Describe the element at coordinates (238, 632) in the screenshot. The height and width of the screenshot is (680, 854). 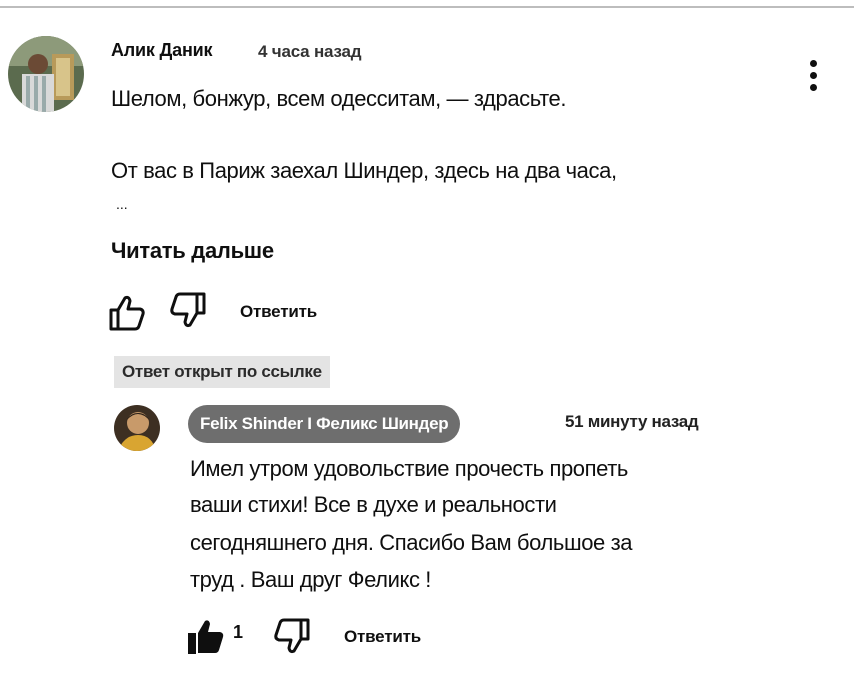
I see `reply-like-count: 1` at that location.